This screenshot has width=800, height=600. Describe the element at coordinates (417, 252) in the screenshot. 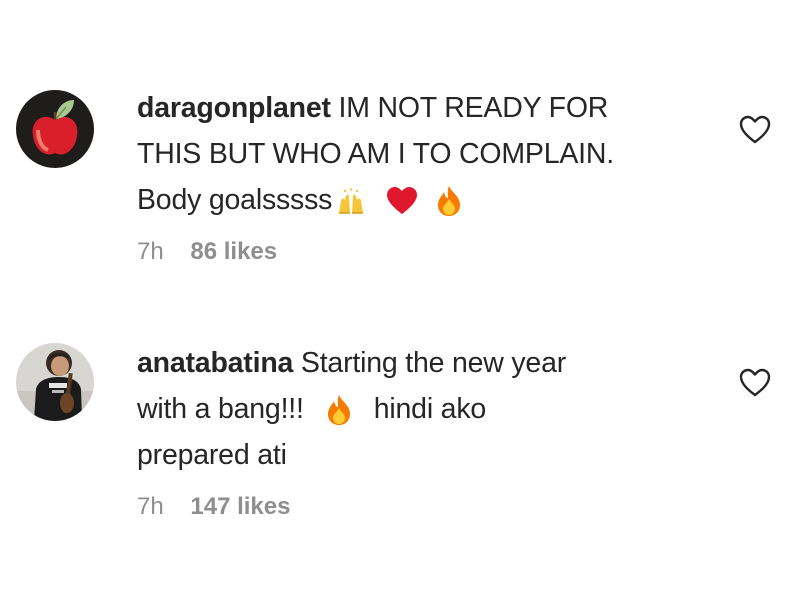

I see `comment-meta: 7h 86 likes` at that location.